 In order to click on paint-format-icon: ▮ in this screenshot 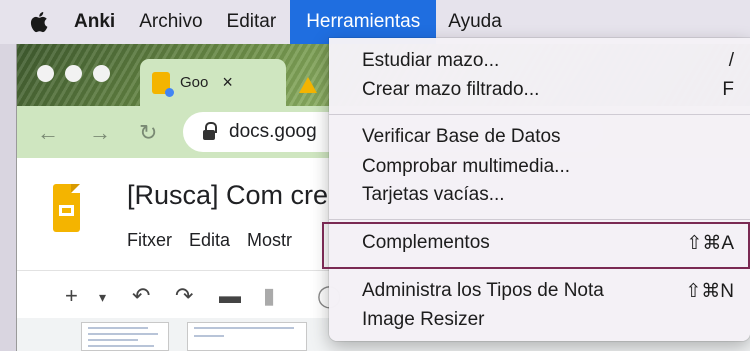, I will do `click(269, 296)`.